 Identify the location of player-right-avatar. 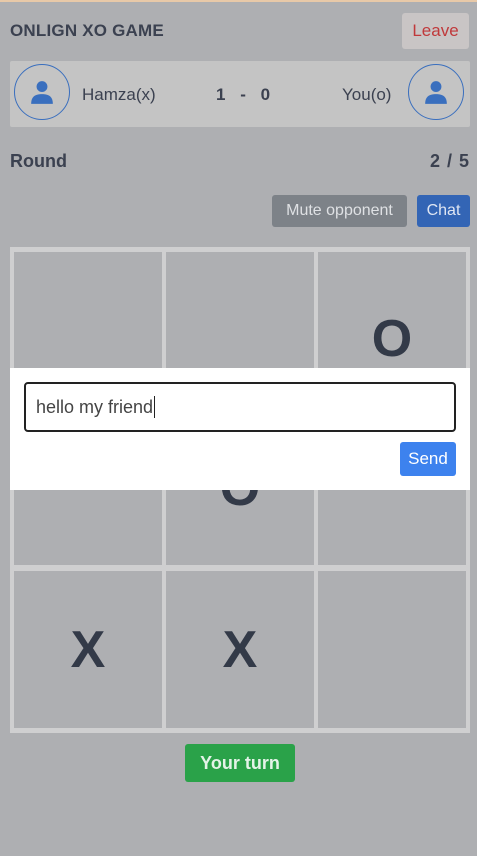
(436, 92).